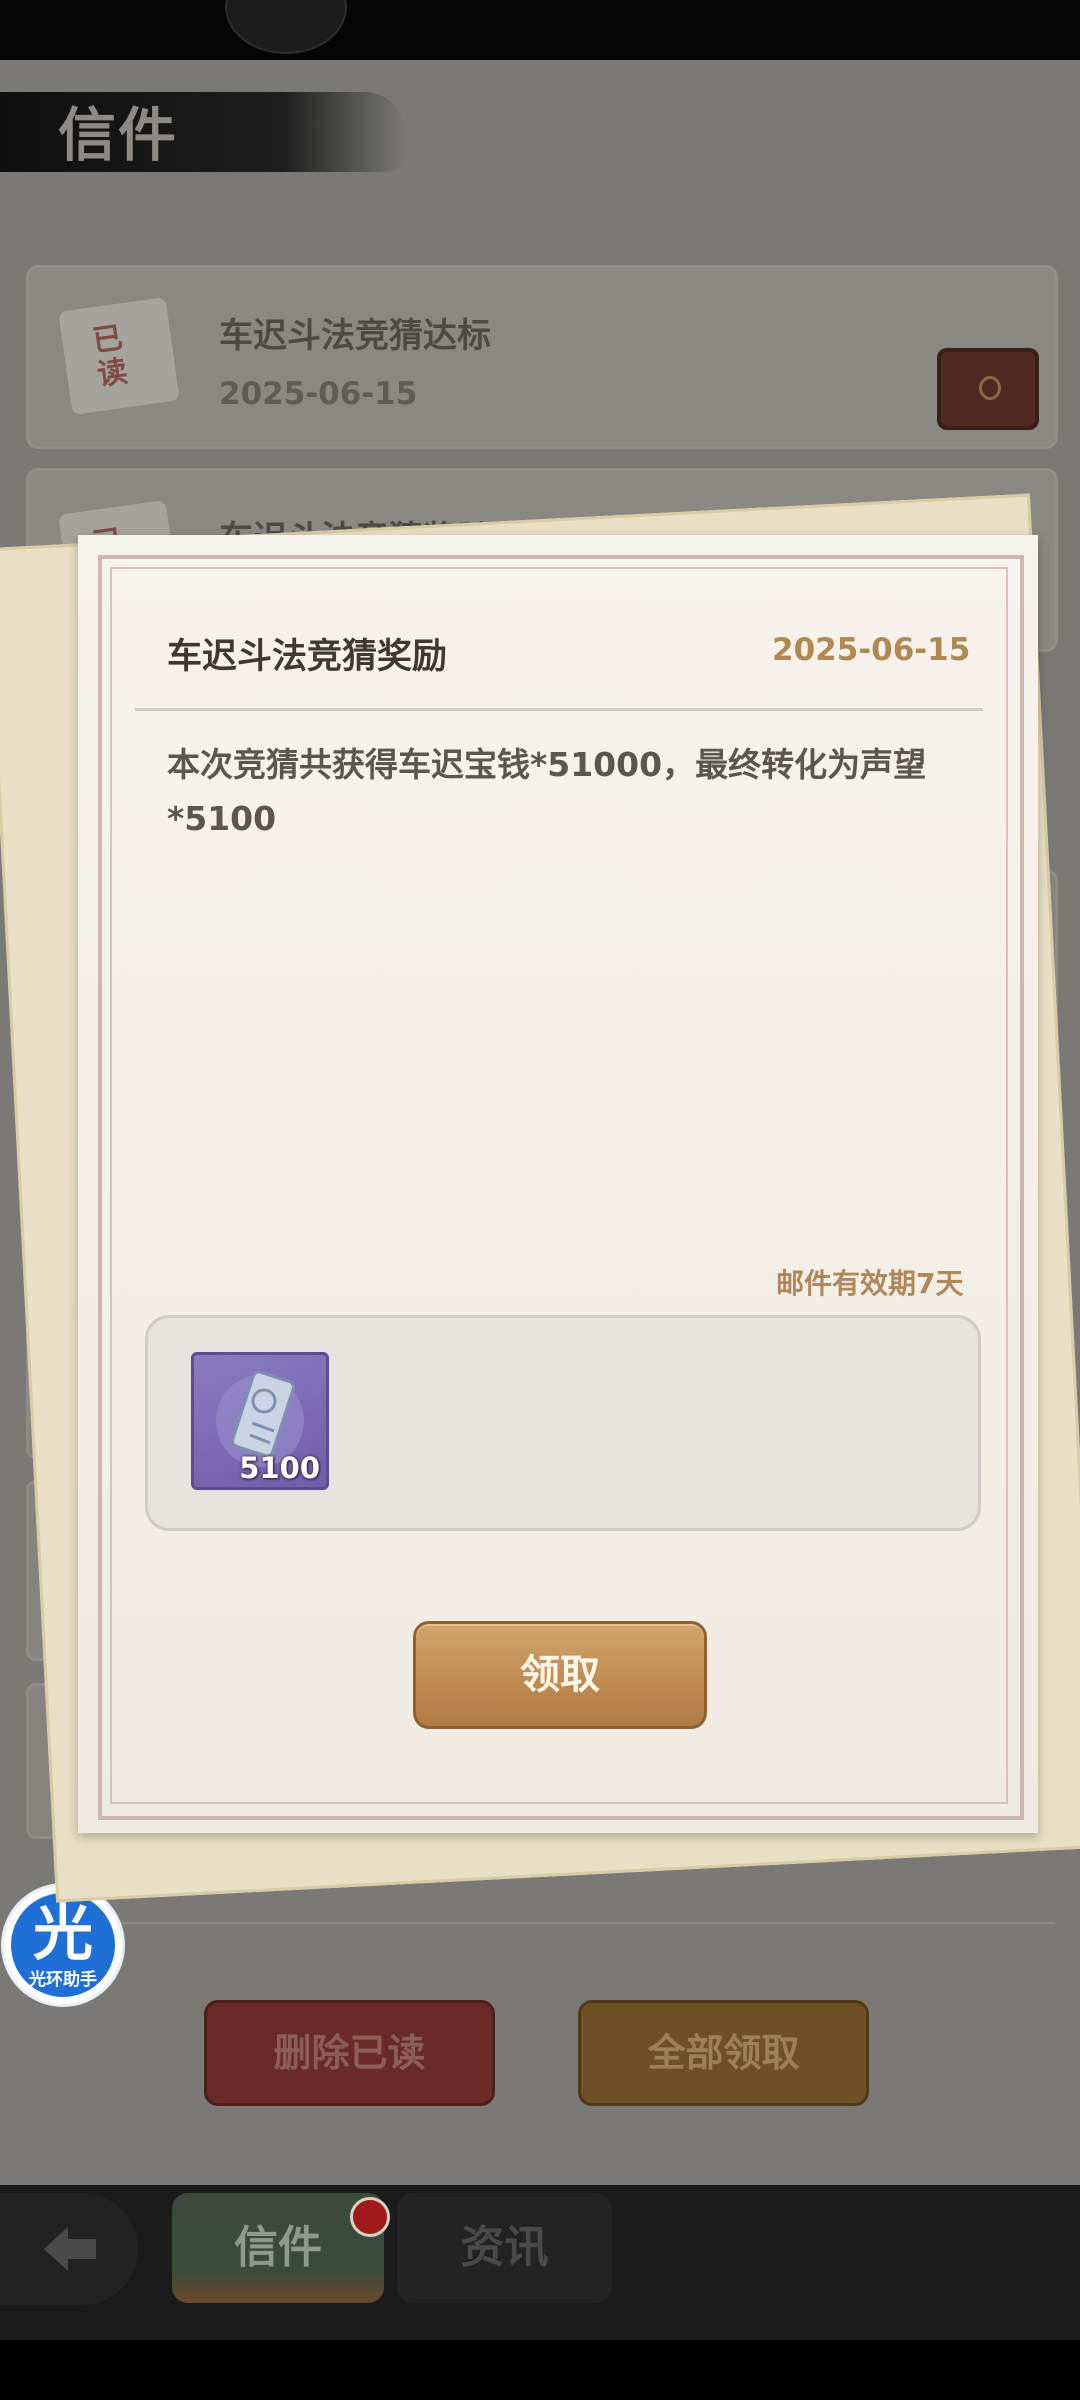  What do you see at coordinates (349, 2053) in the screenshot?
I see `delete-read-button: 删除已读` at bounding box center [349, 2053].